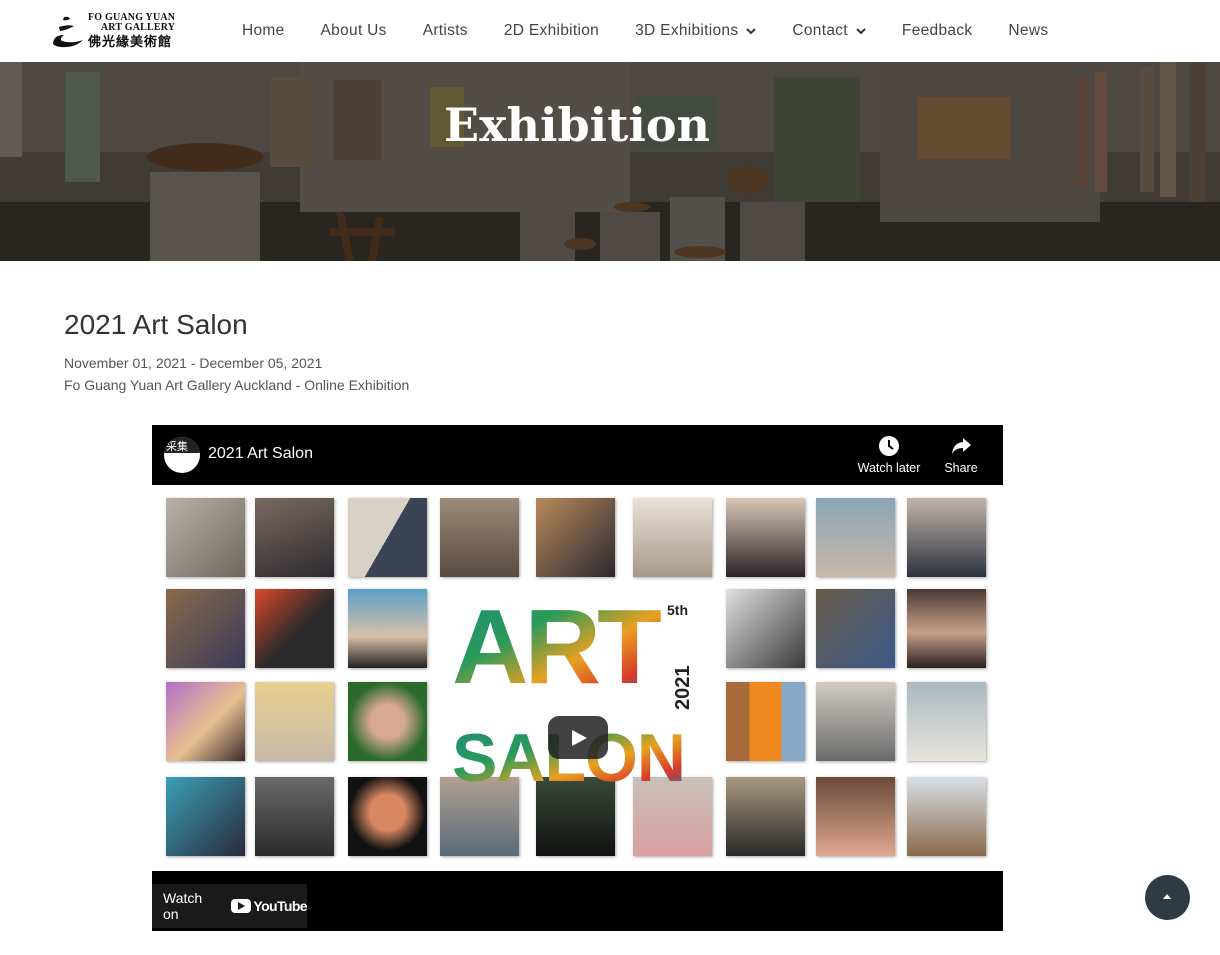  What do you see at coordinates (677, 610) in the screenshot?
I see `edition-label: 5th` at bounding box center [677, 610].